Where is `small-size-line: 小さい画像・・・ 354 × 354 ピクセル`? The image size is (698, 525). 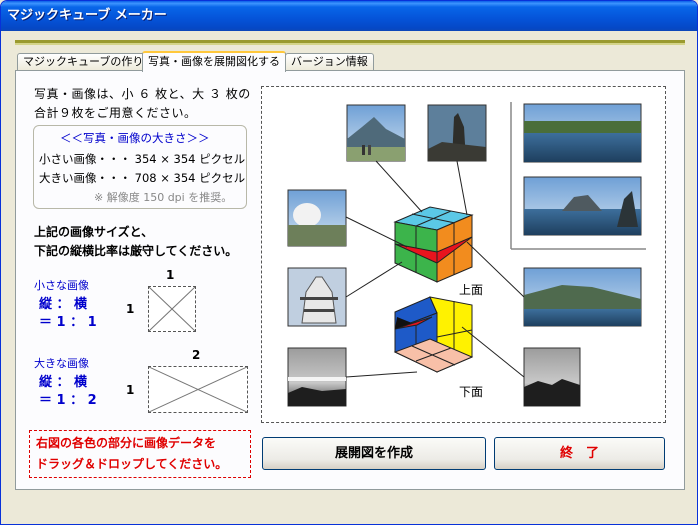
small-size-line: 小さい画像・・・ 354 × 354 ピクセル is located at coordinates (142, 159).